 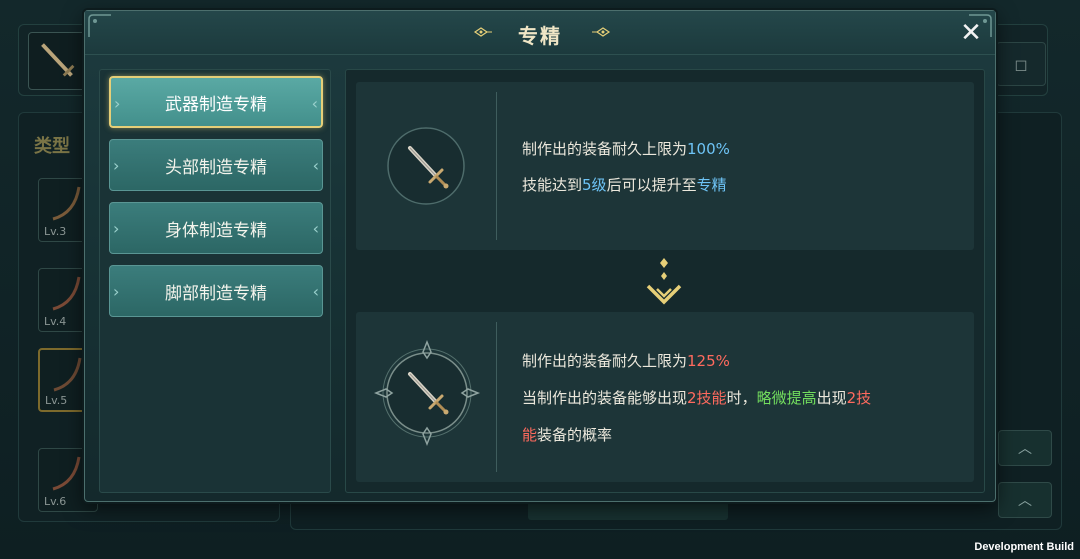 What do you see at coordinates (971, 33) in the screenshot?
I see `close-icon: ✕` at bounding box center [971, 33].